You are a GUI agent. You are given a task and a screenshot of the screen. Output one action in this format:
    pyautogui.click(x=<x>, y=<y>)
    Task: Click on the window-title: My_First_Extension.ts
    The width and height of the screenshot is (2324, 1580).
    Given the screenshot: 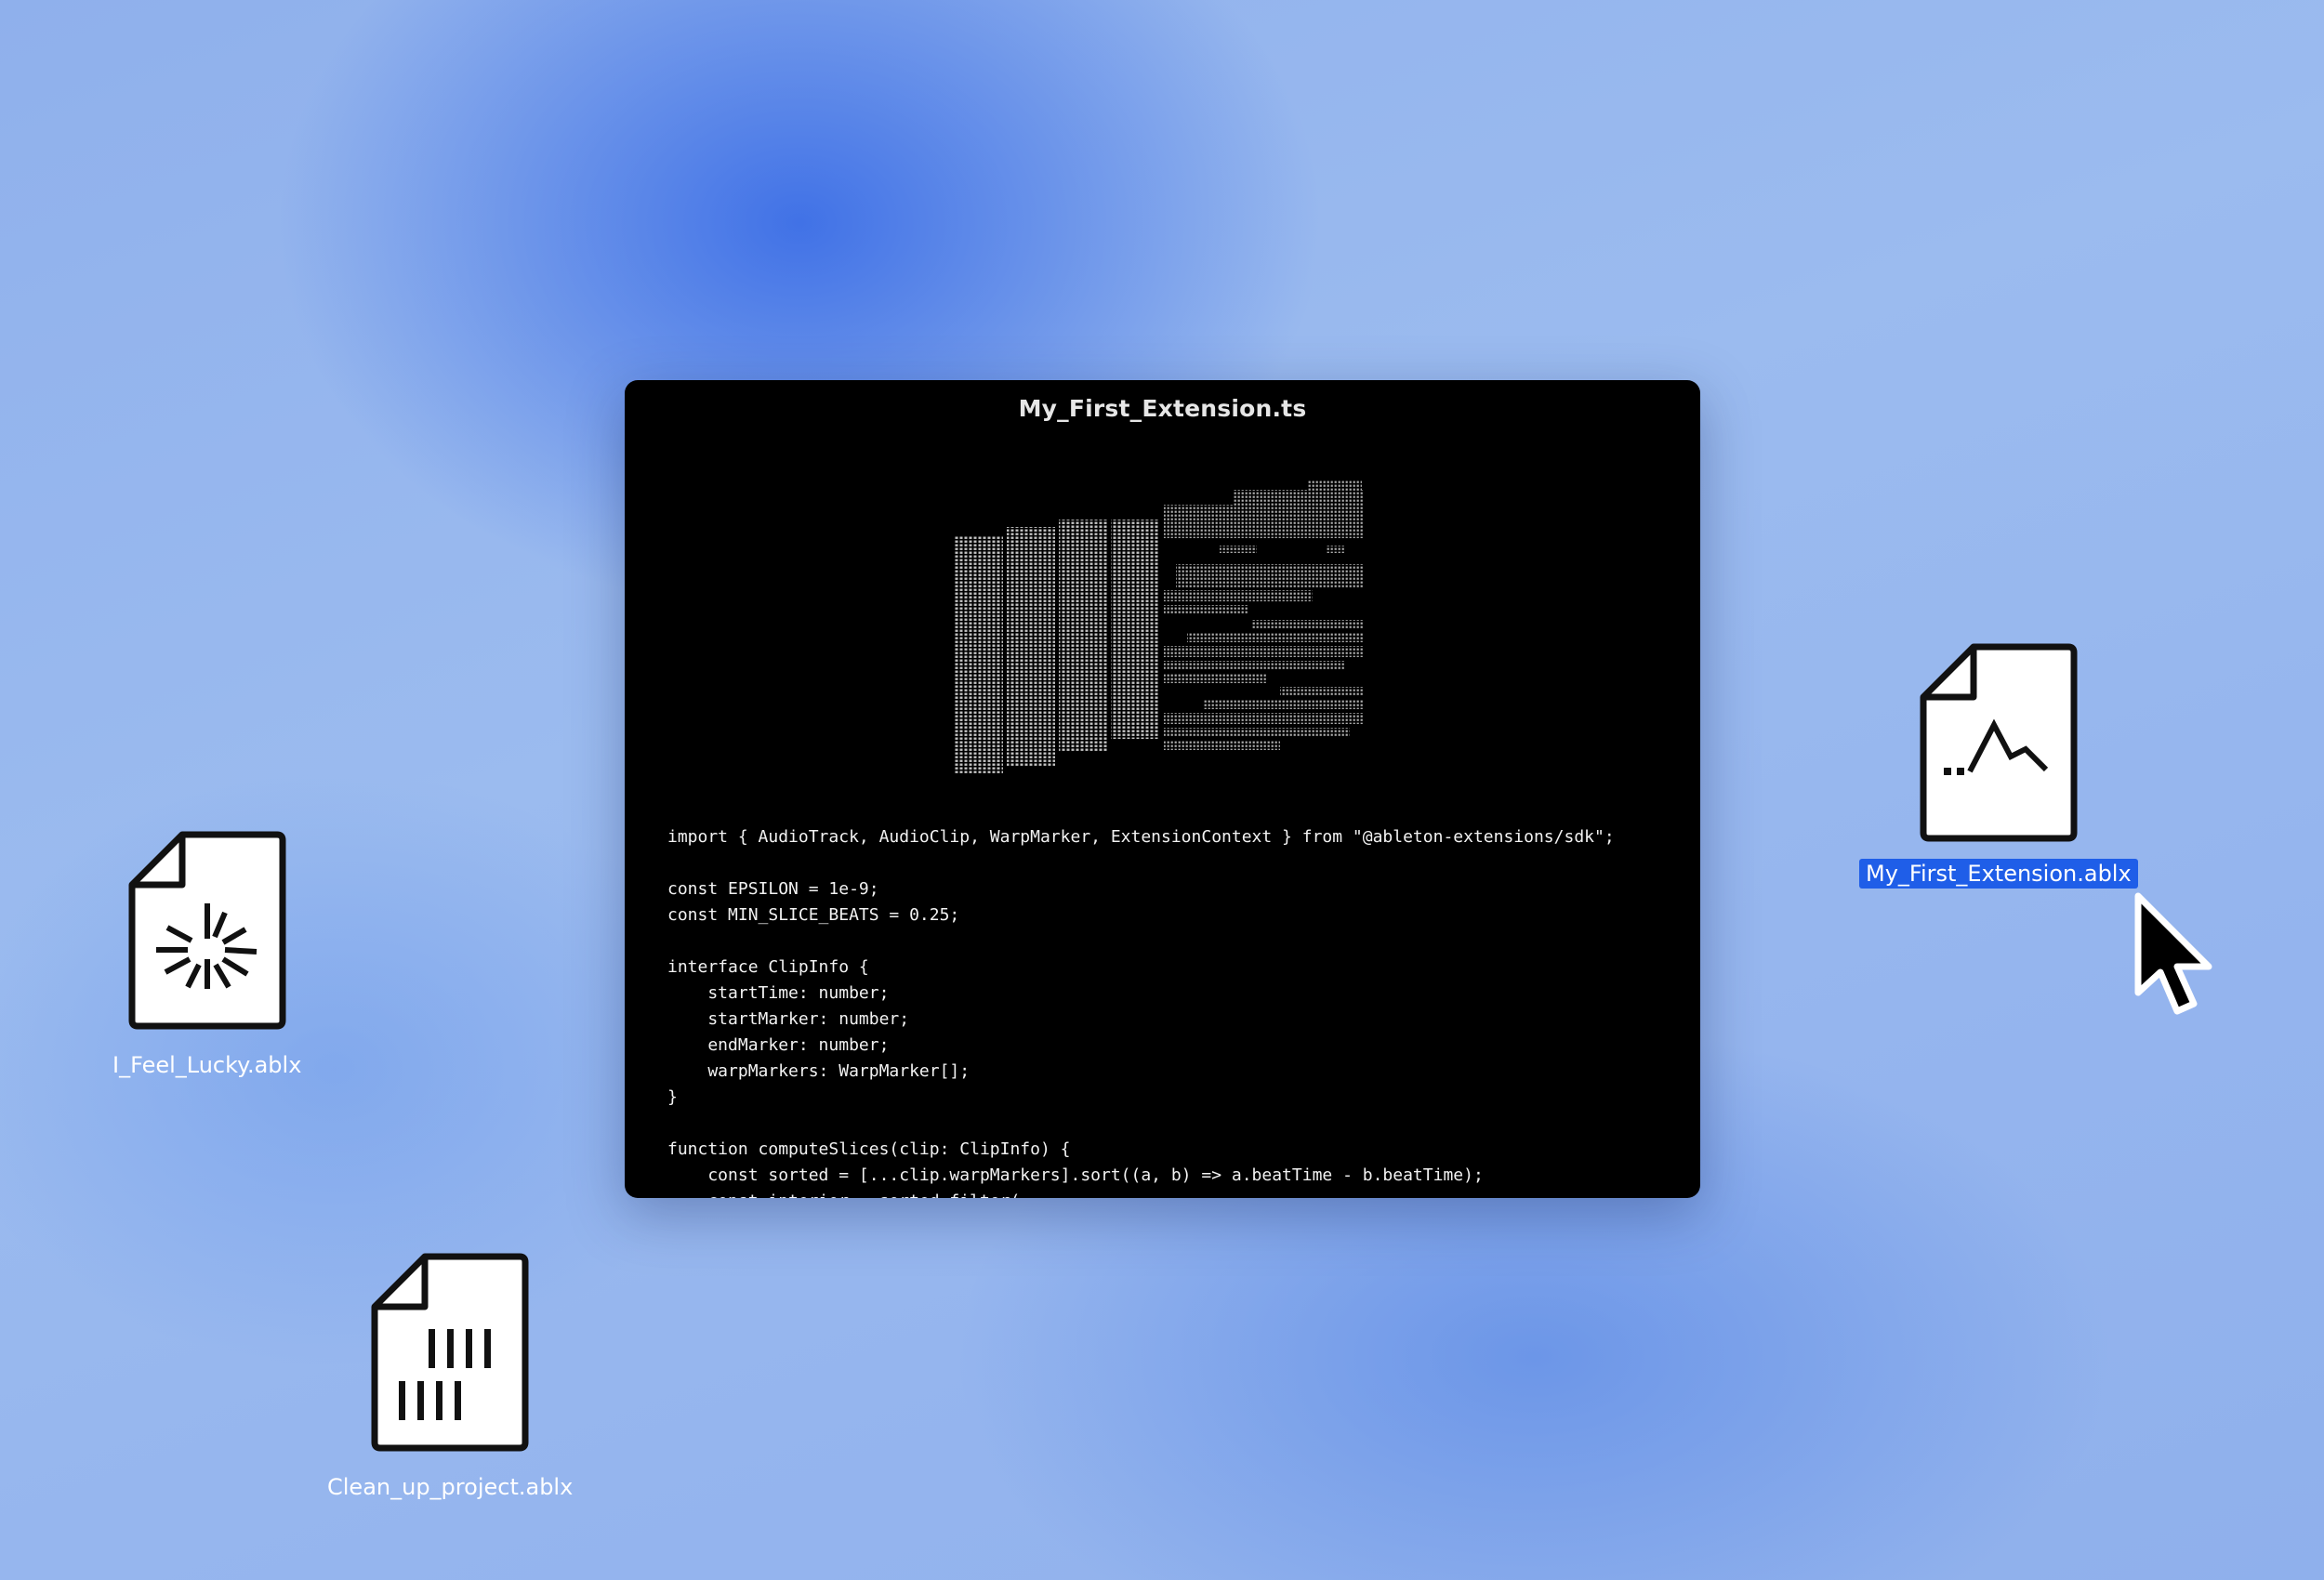 What is the action you would take?
    pyautogui.click(x=1162, y=408)
    